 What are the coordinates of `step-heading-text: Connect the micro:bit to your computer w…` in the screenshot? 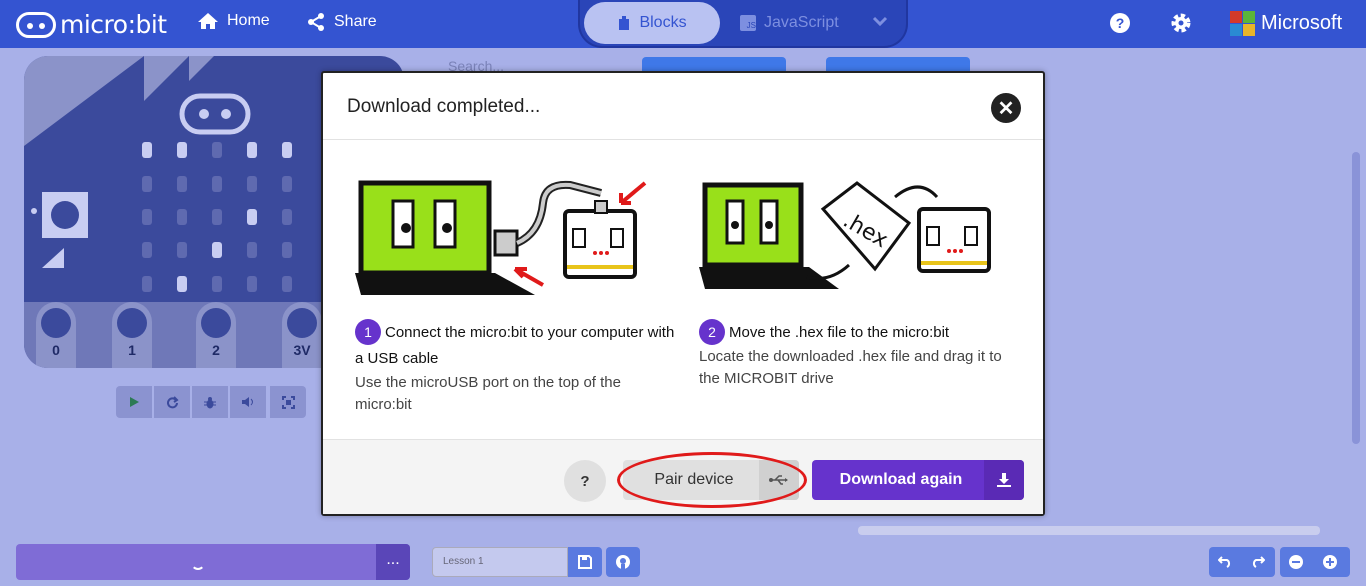 It's located at (515, 345).